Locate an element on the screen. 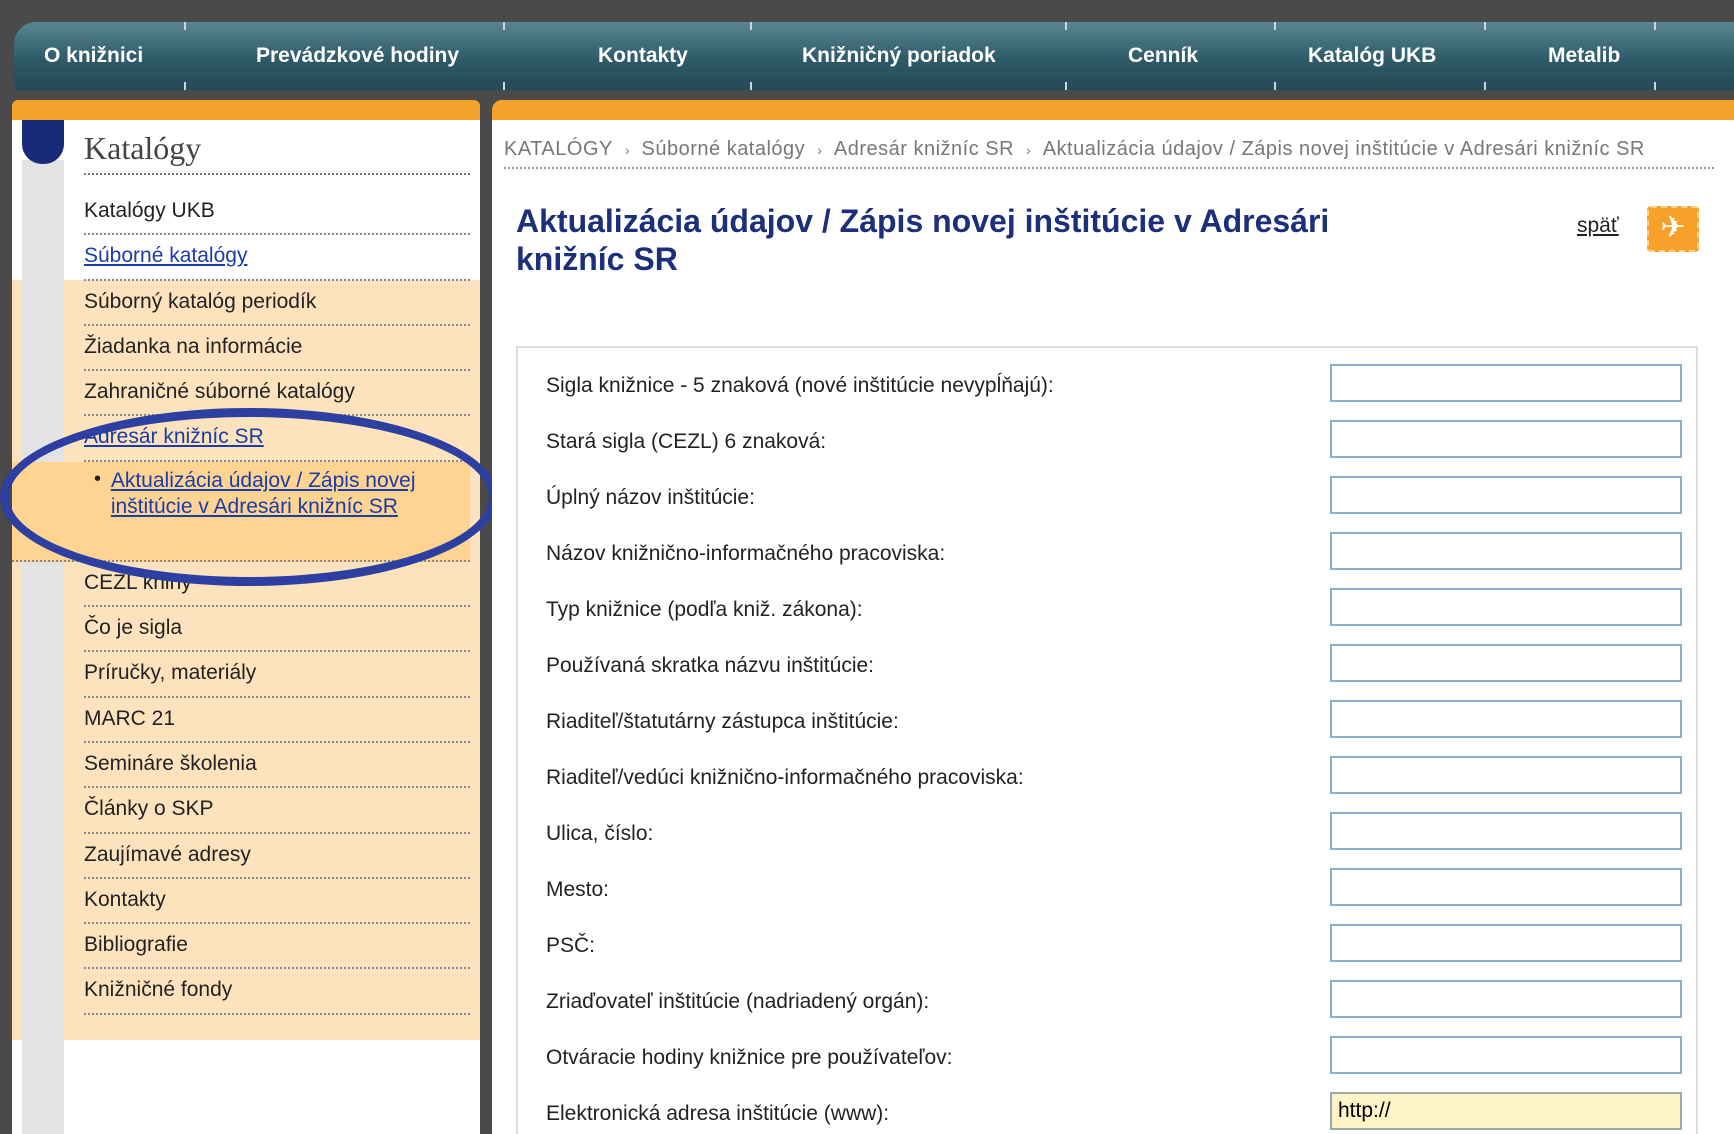 The height and width of the screenshot is (1134, 1734). nav-item-katalog-ukb: Katalóg UKB is located at coordinates (1372, 56).